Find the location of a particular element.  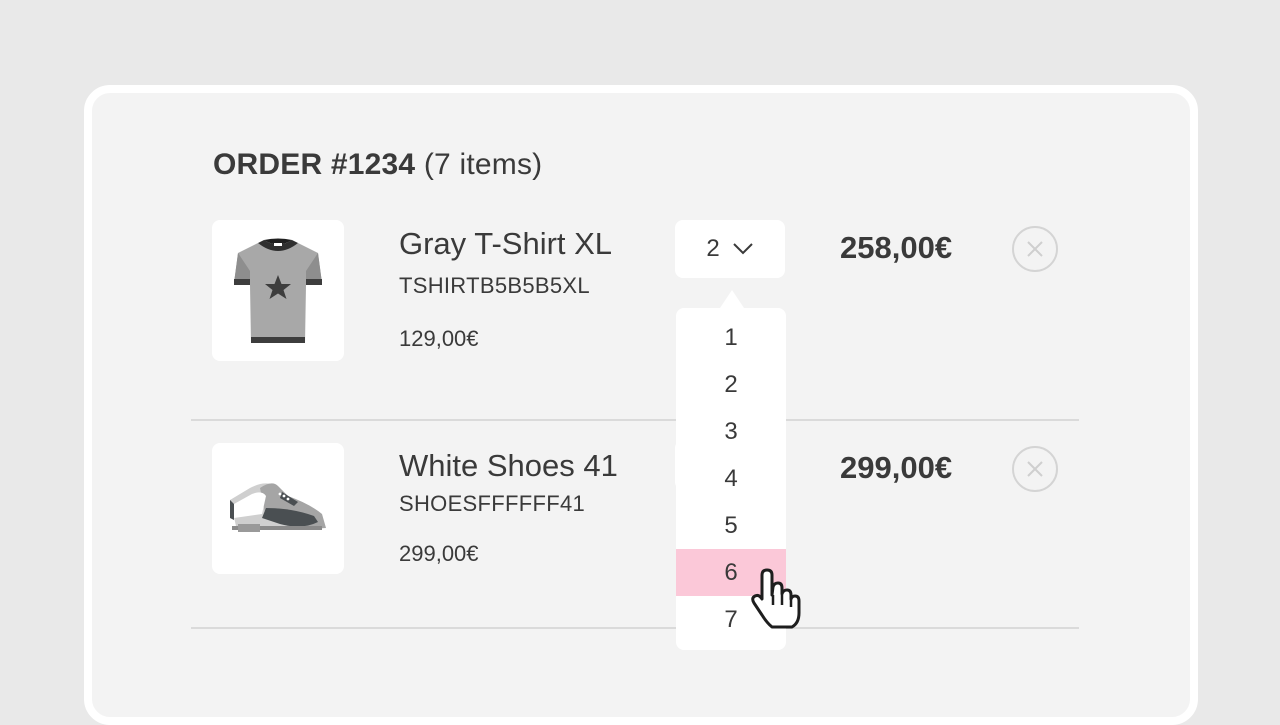

quantity-option: 5 is located at coordinates (731, 525).